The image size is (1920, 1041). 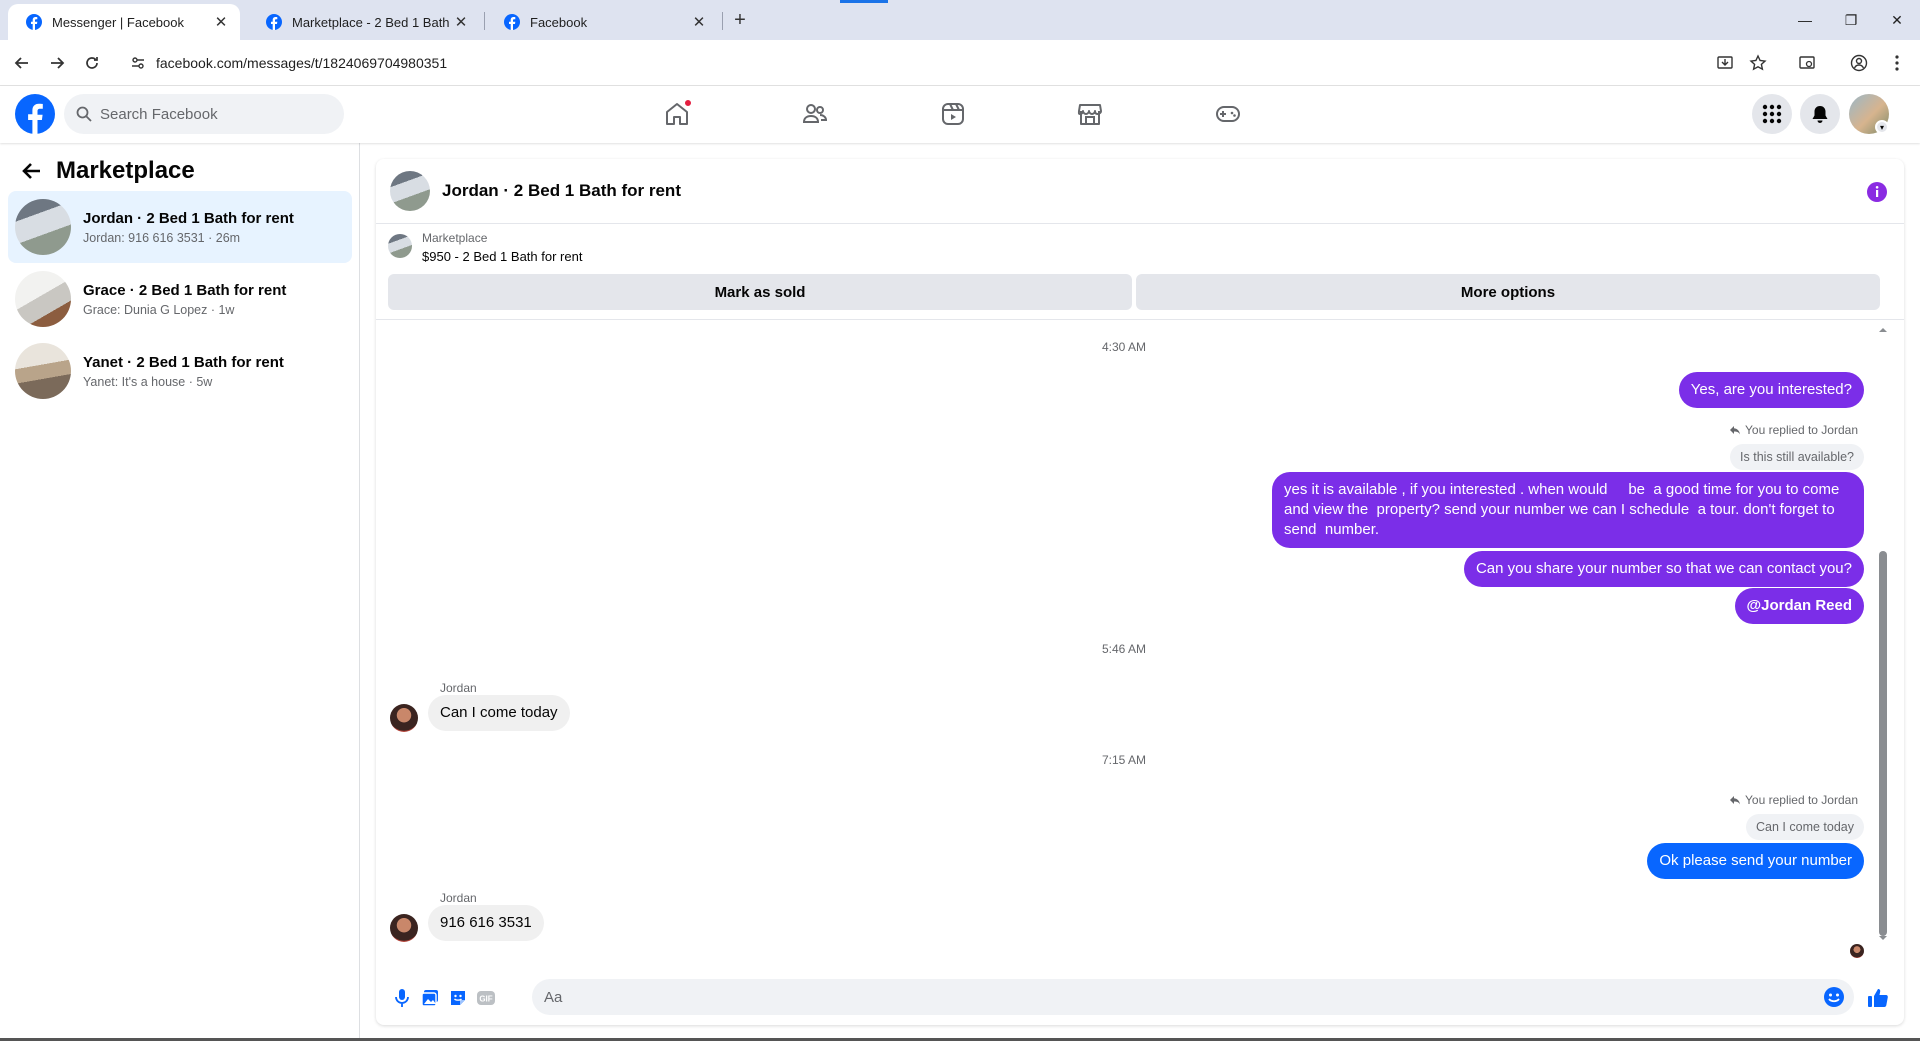 I want to click on browser-menu-button, so click(x=1897, y=63).